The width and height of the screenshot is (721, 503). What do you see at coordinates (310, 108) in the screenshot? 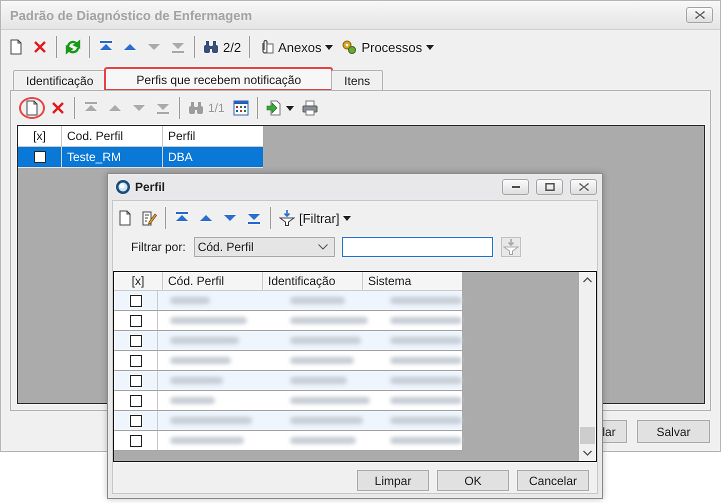
I see `printer-icon` at bounding box center [310, 108].